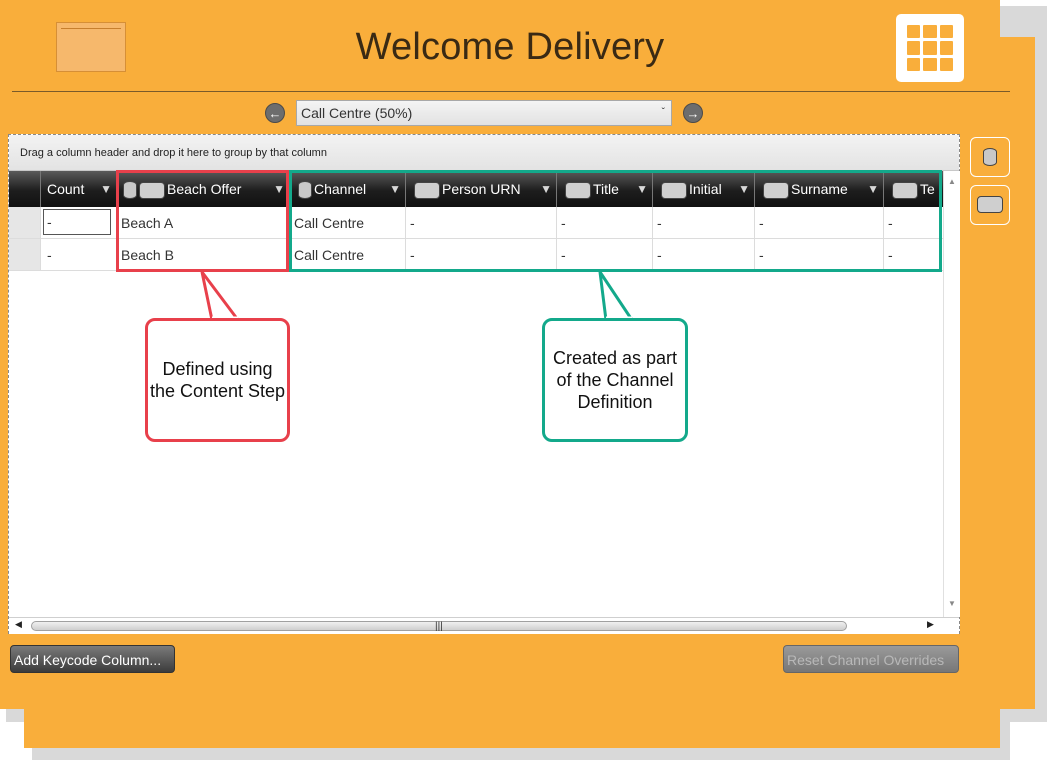  I want to click on arrow-left-icon: ←, so click(275, 113).